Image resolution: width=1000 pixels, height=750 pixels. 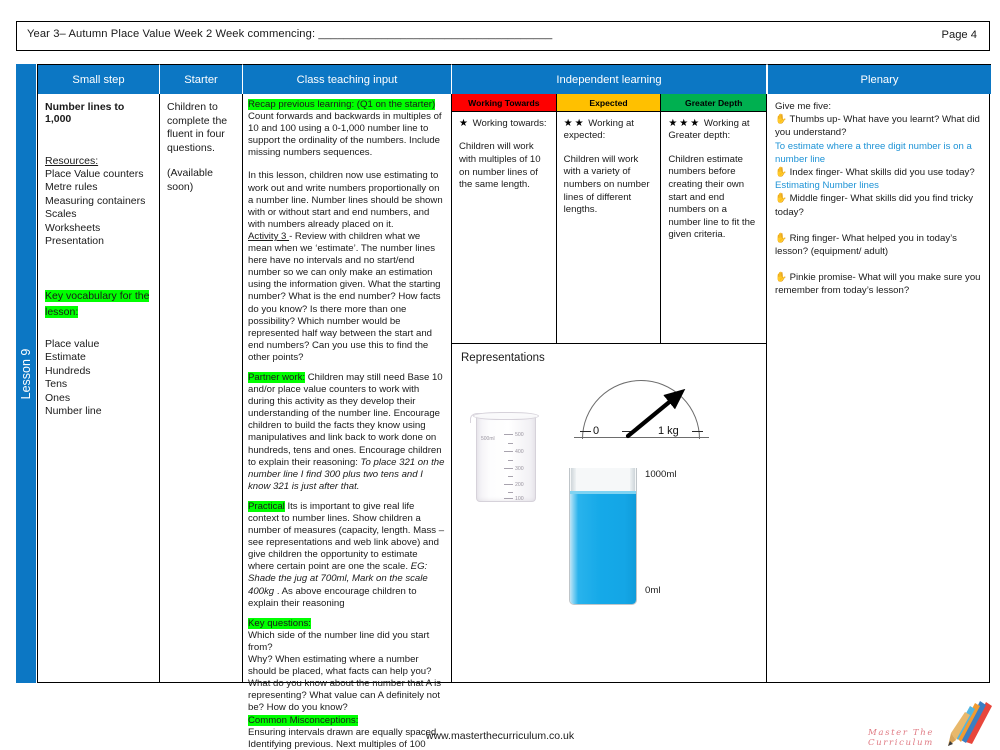 What do you see at coordinates (574, 123) in the screenshot?
I see `star-icon: ★★` at bounding box center [574, 123].